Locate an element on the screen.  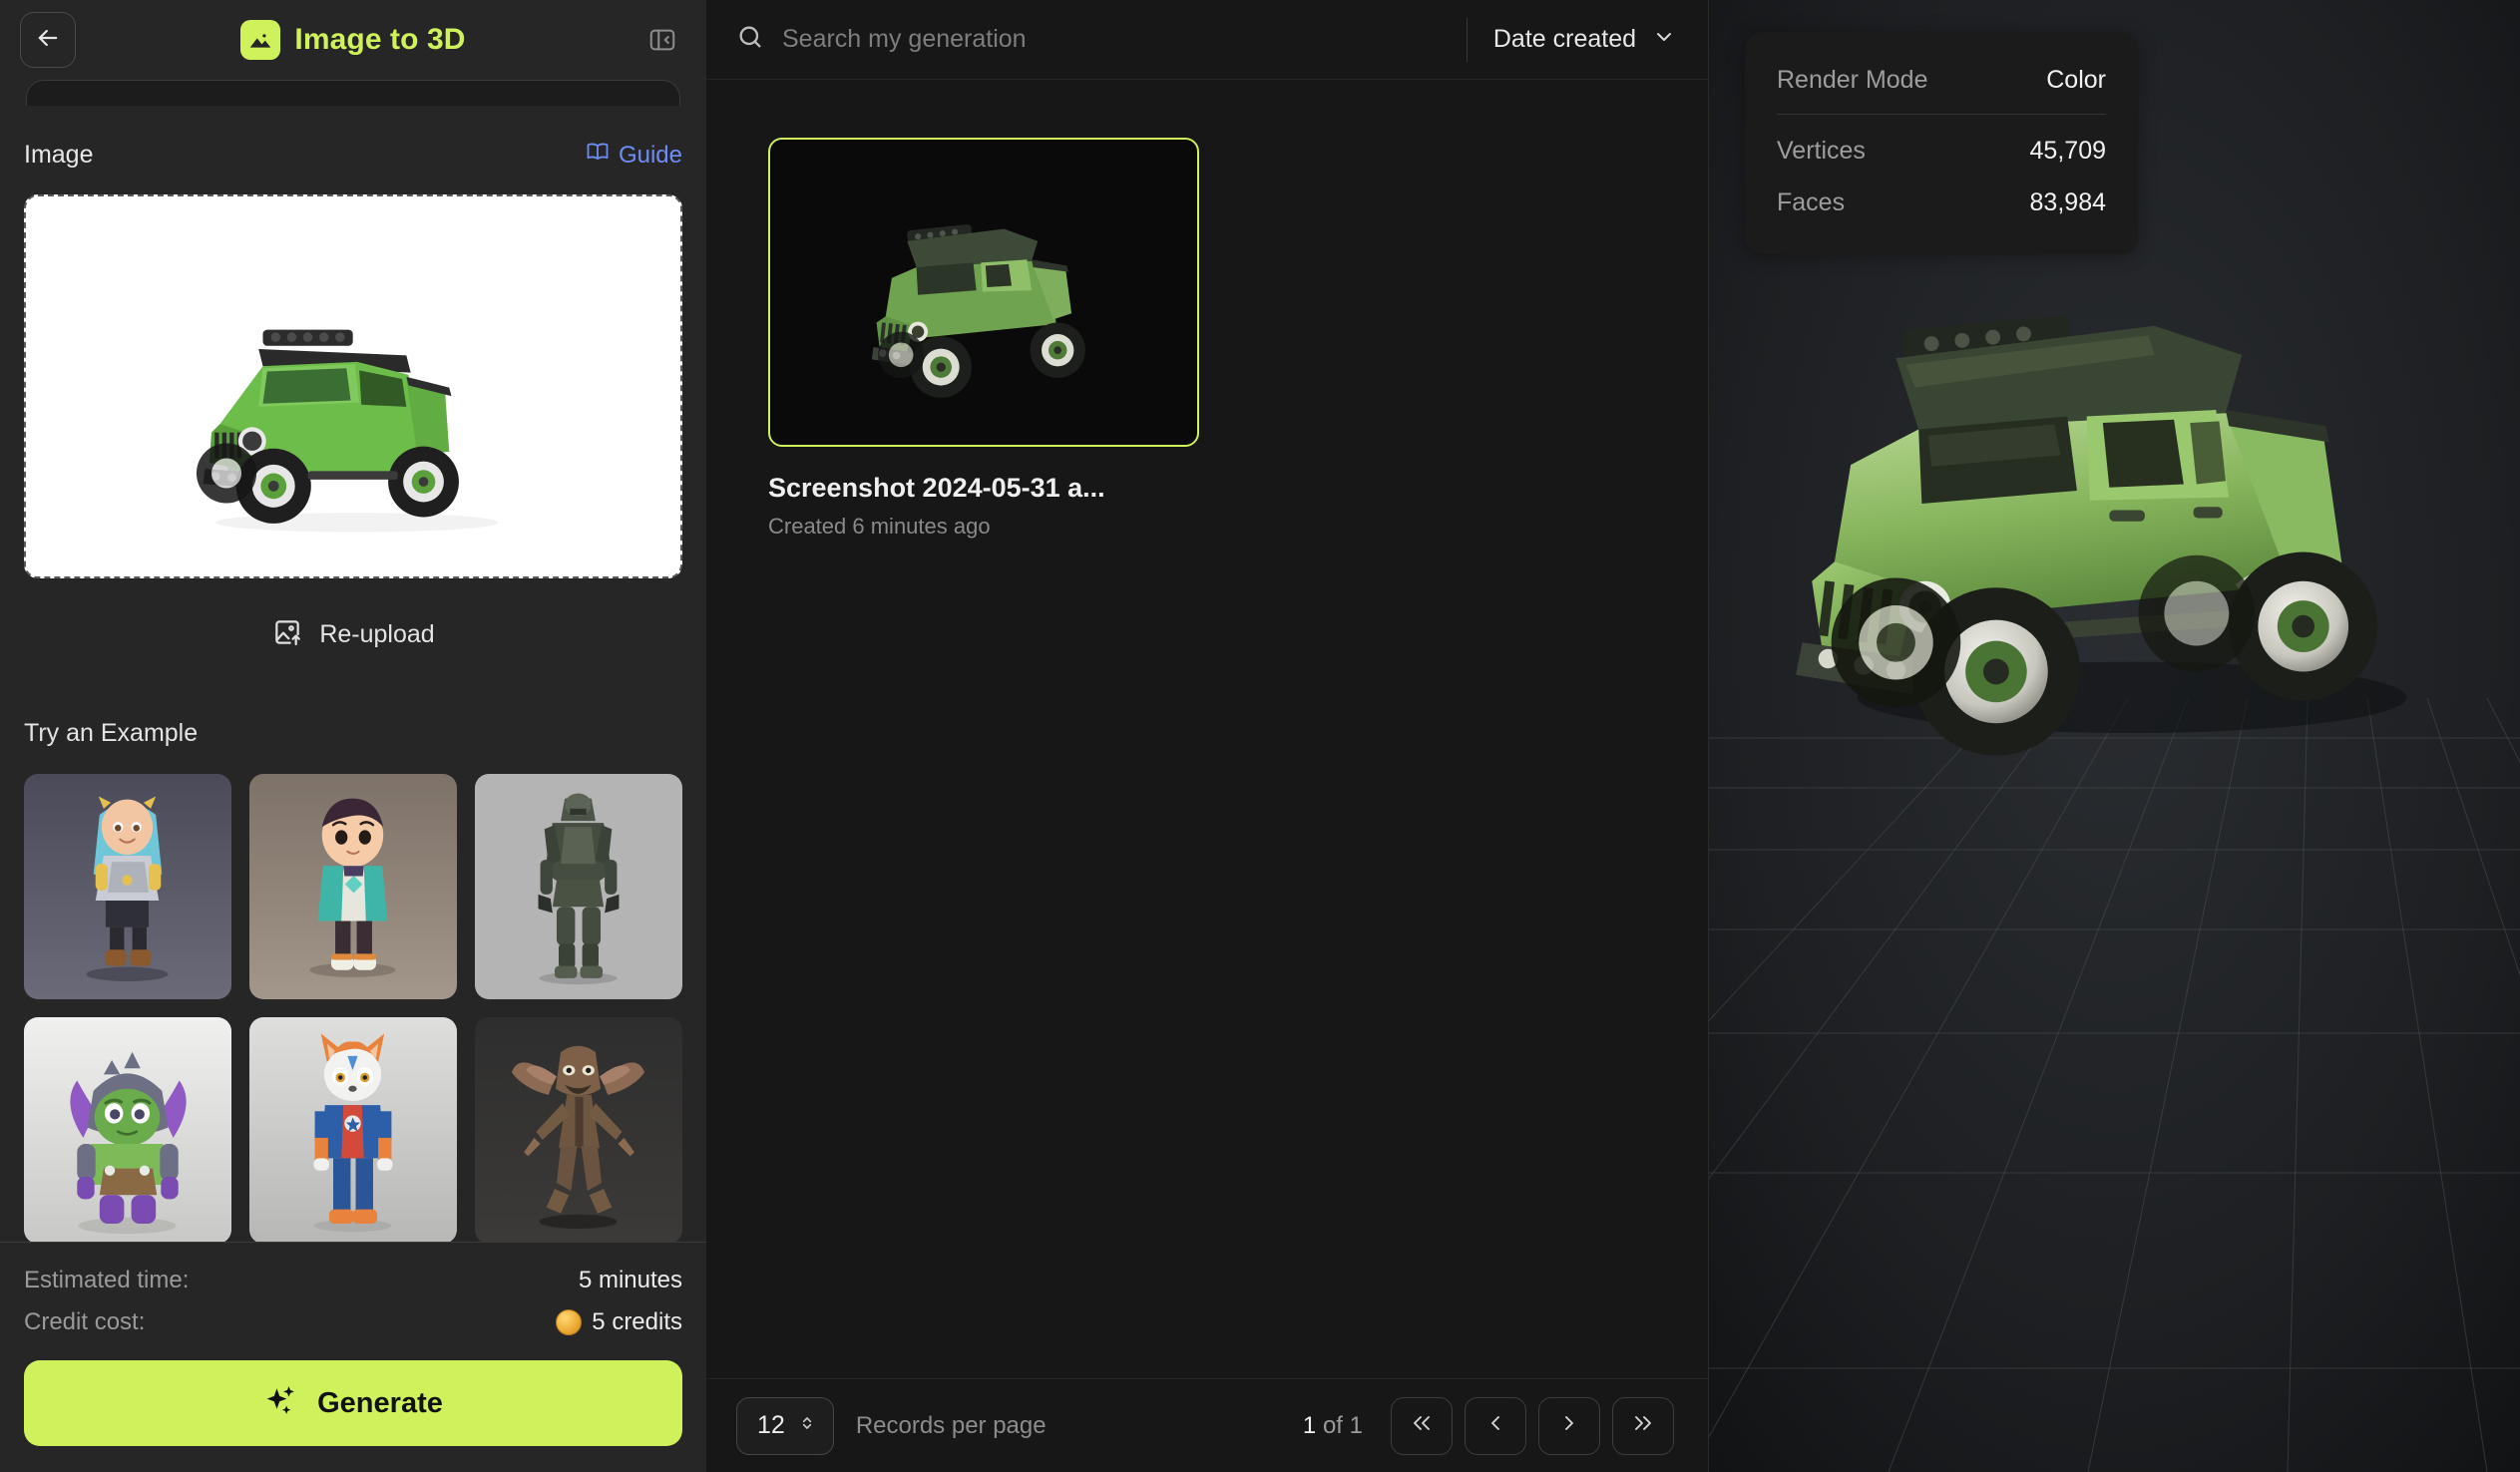
examples-grid is located at coordinates (353, 1008).